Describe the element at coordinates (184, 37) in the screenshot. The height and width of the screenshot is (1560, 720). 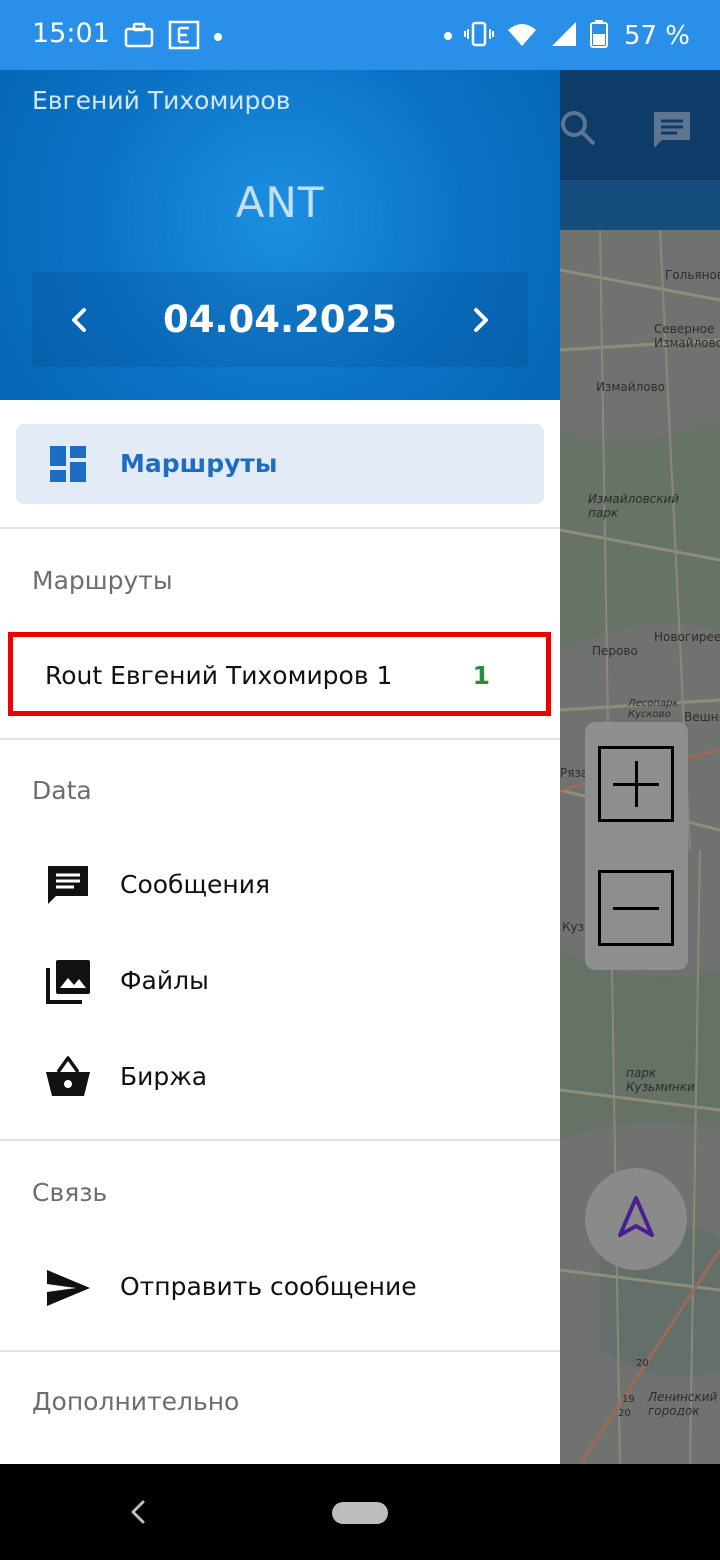
I see `e-app-icon` at that location.